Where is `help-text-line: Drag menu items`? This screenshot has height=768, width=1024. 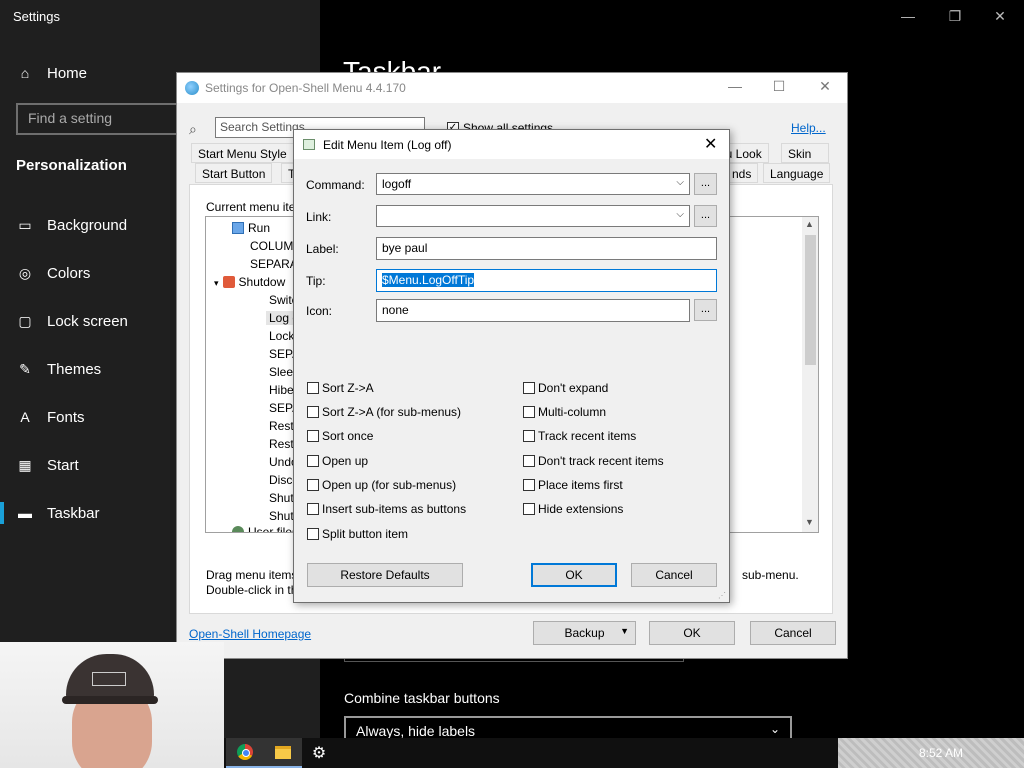 help-text-line: Drag menu items is located at coordinates (252, 575).